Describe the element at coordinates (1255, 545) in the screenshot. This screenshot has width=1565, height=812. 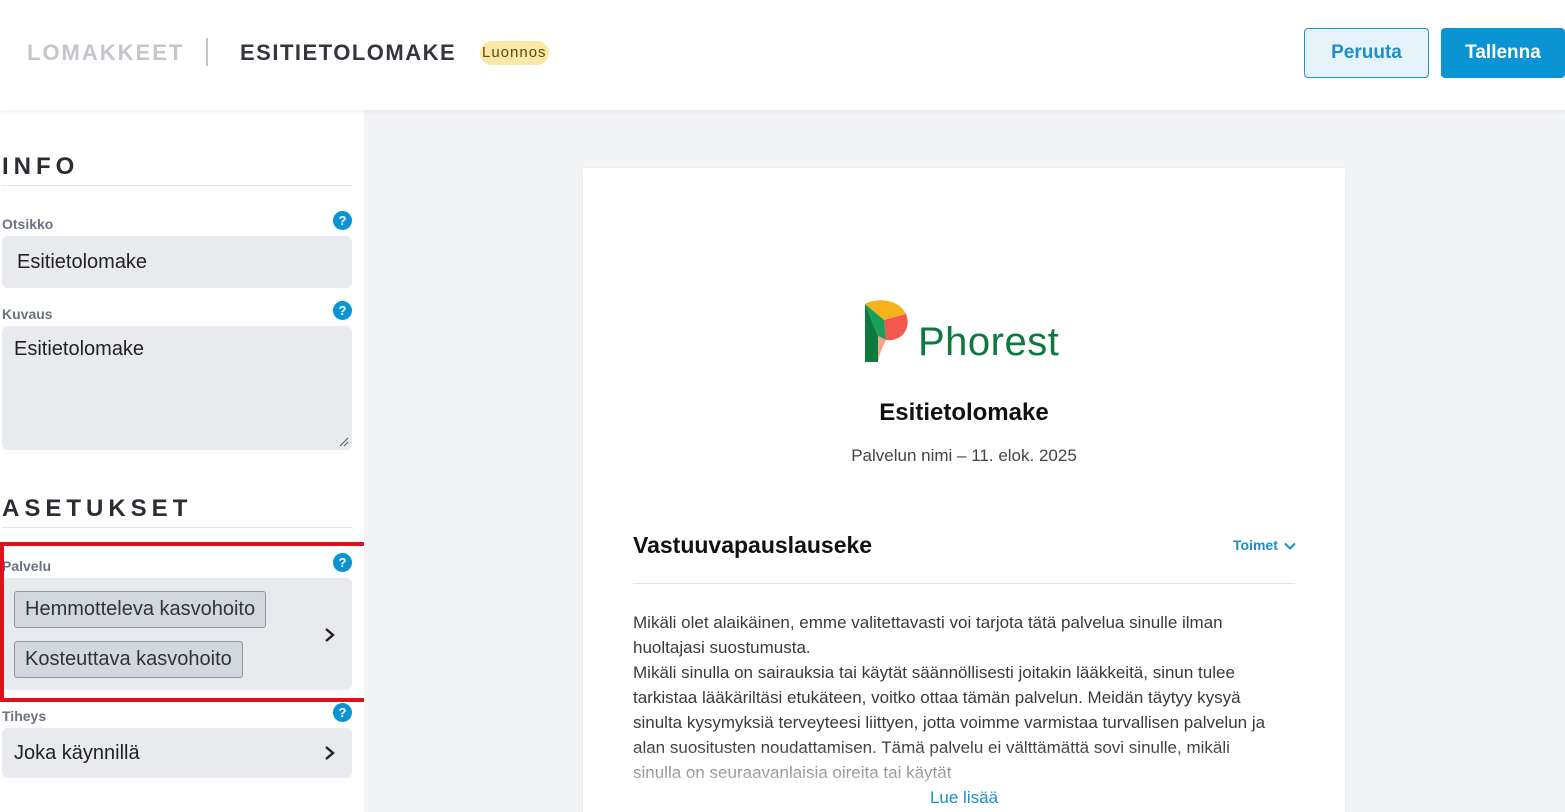
I see `actions-label: Toimet` at that location.